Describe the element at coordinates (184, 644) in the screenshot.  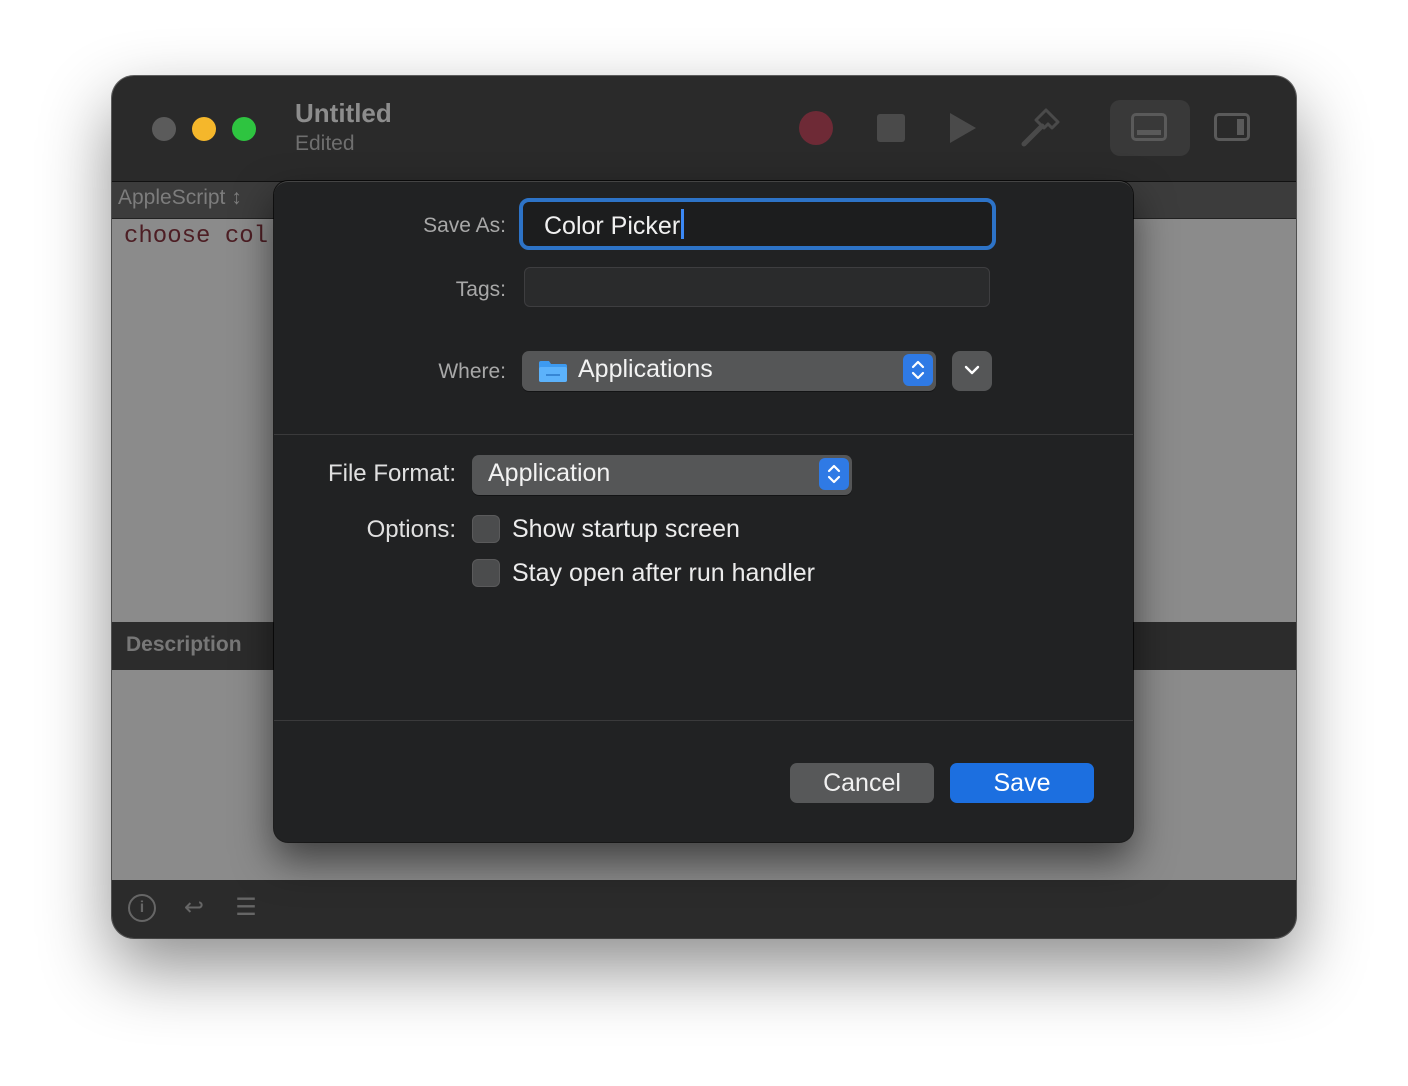
I see `description-label: Description` at that location.